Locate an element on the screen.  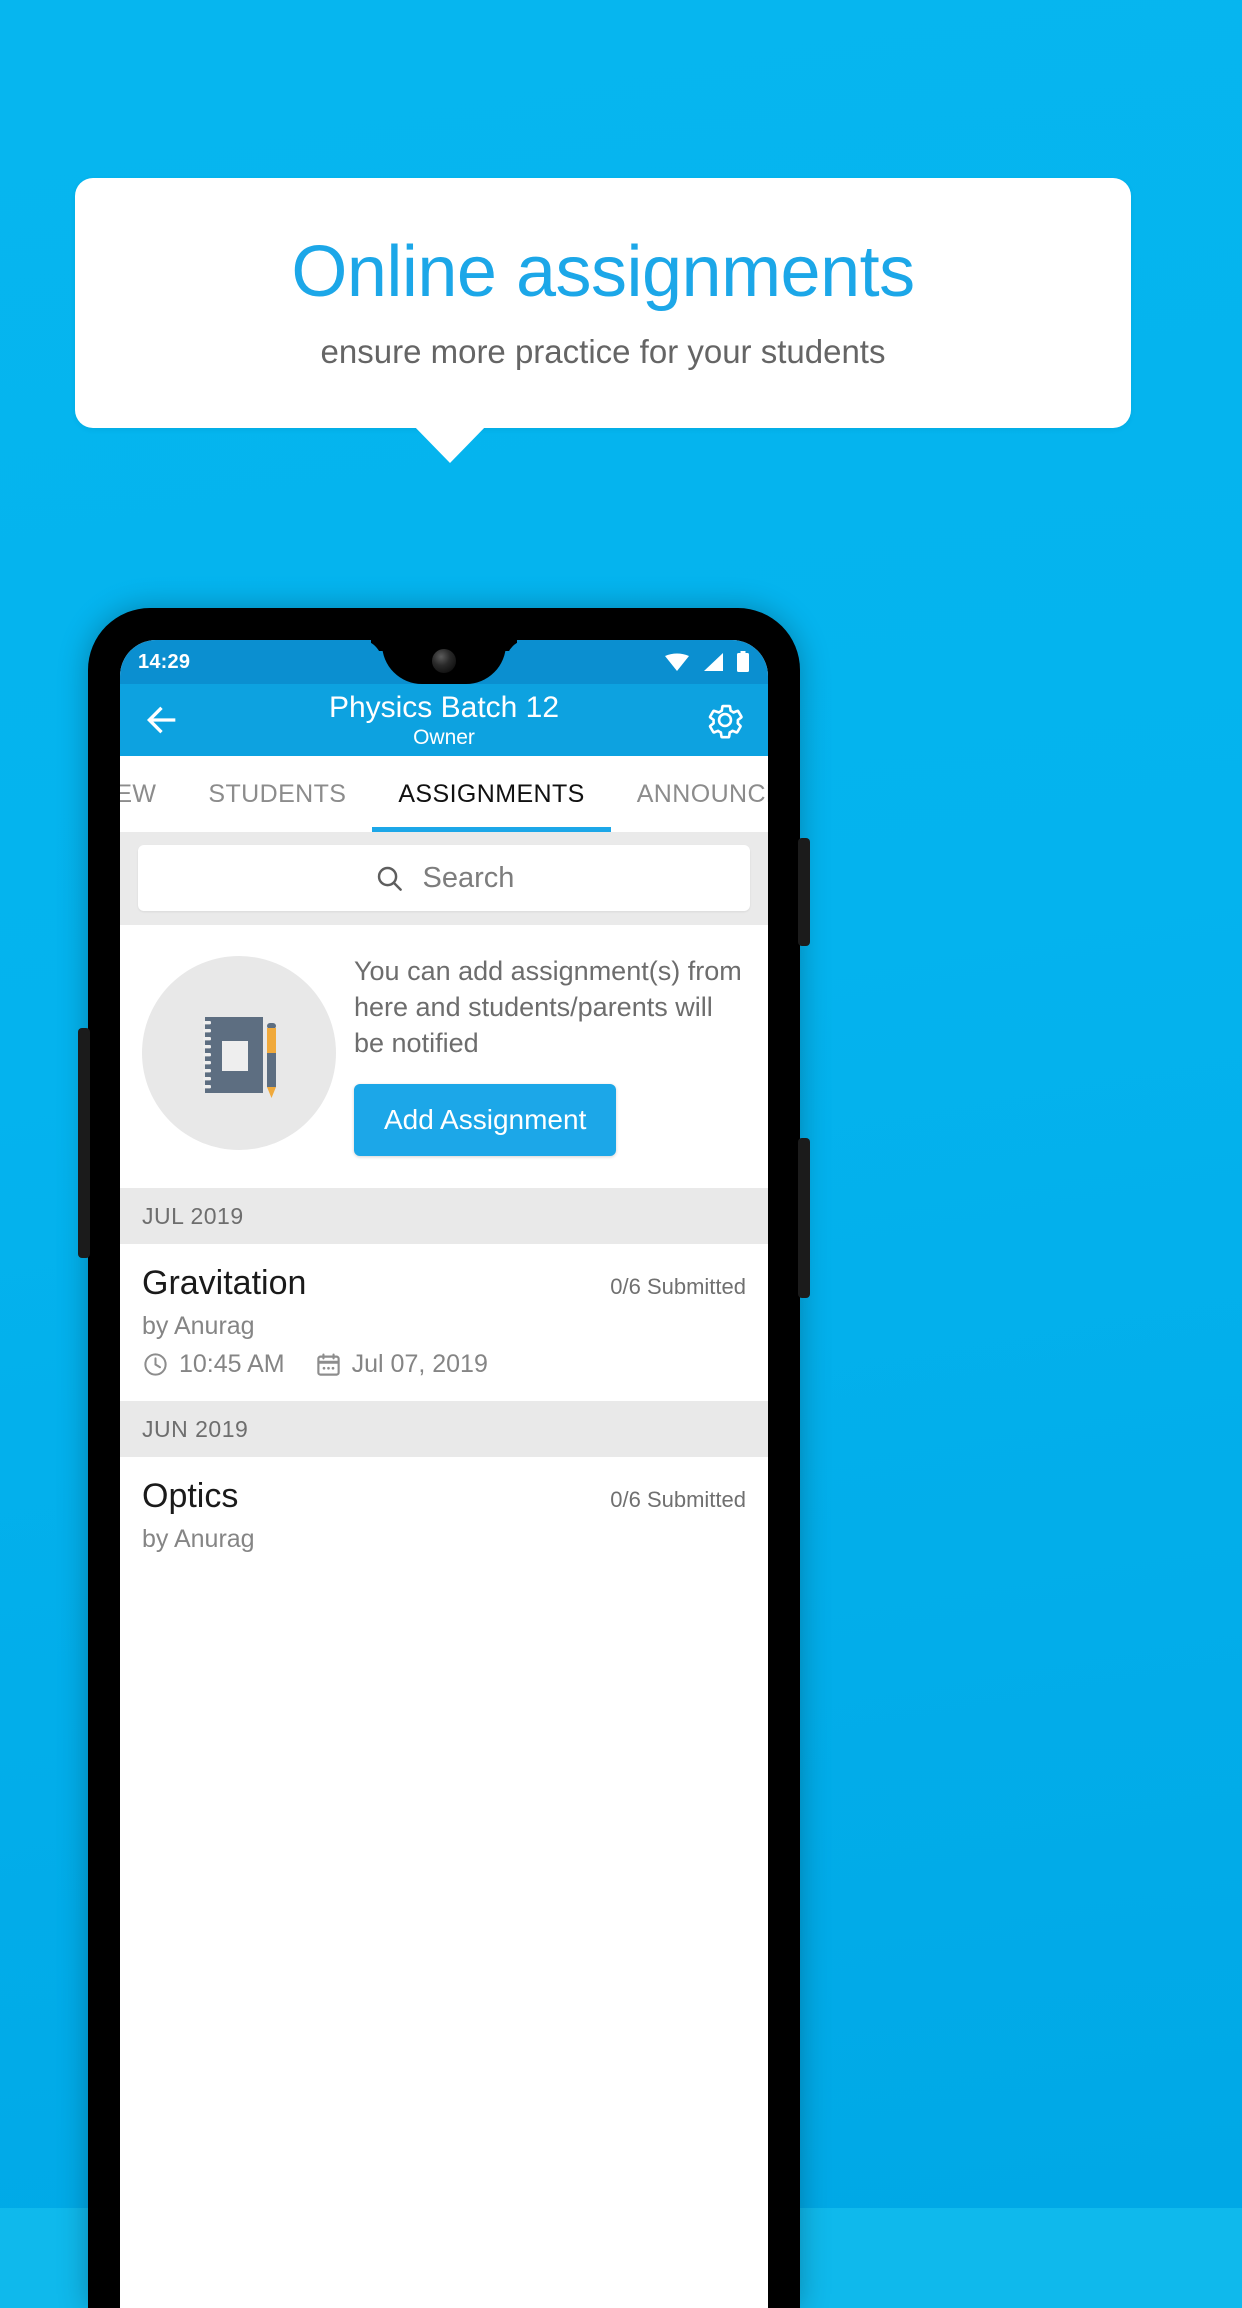
month-header-jul: JUL 2019 is located at coordinates (444, 1215).